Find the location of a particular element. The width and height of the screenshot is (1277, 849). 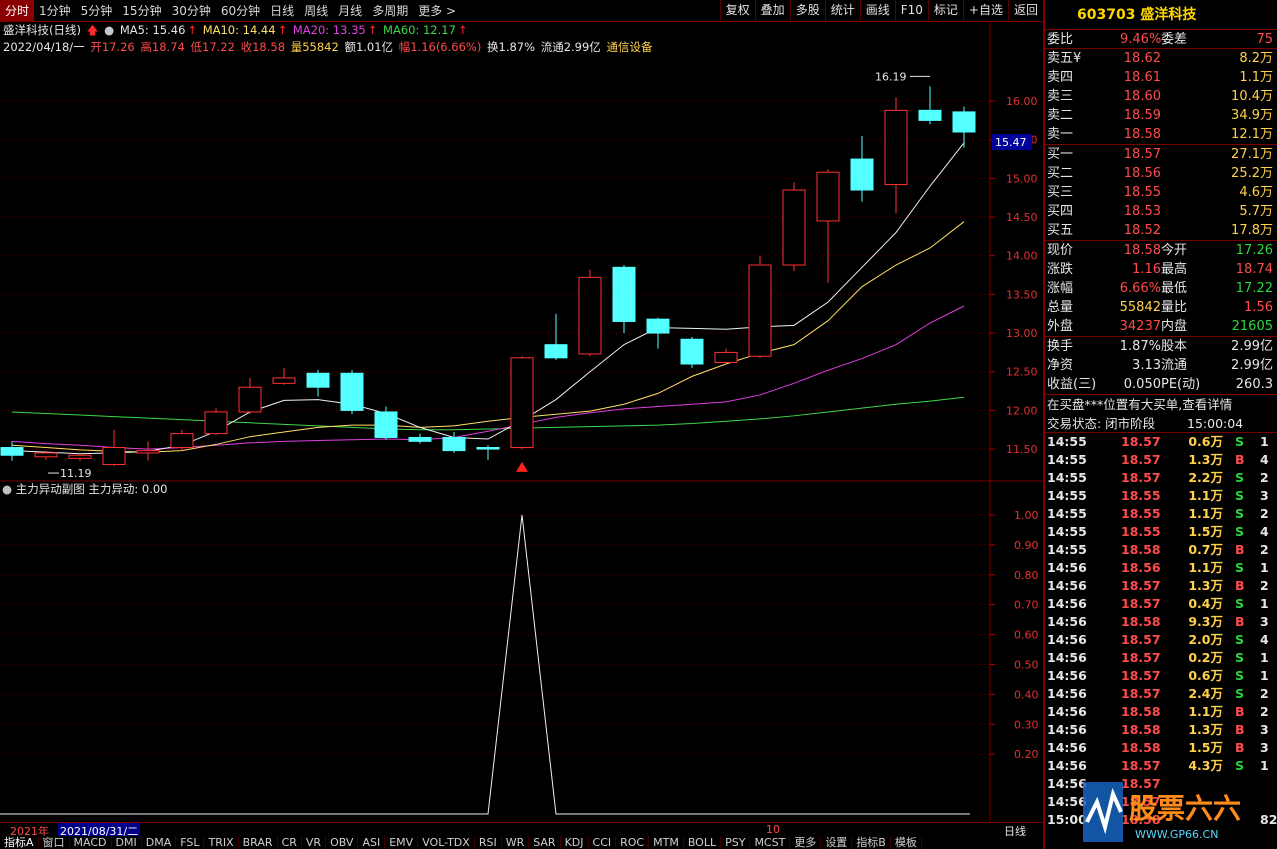

sector-link: 通信设备 is located at coordinates (629, 47).